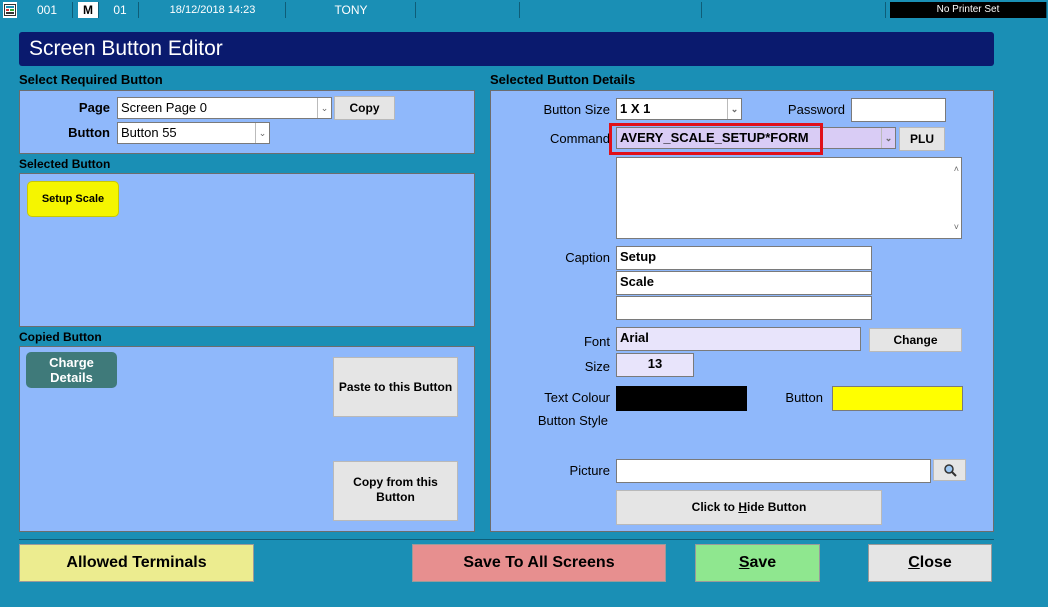 The width and height of the screenshot is (1048, 607). I want to click on printer-status: No Printer Set, so click(968, 10).